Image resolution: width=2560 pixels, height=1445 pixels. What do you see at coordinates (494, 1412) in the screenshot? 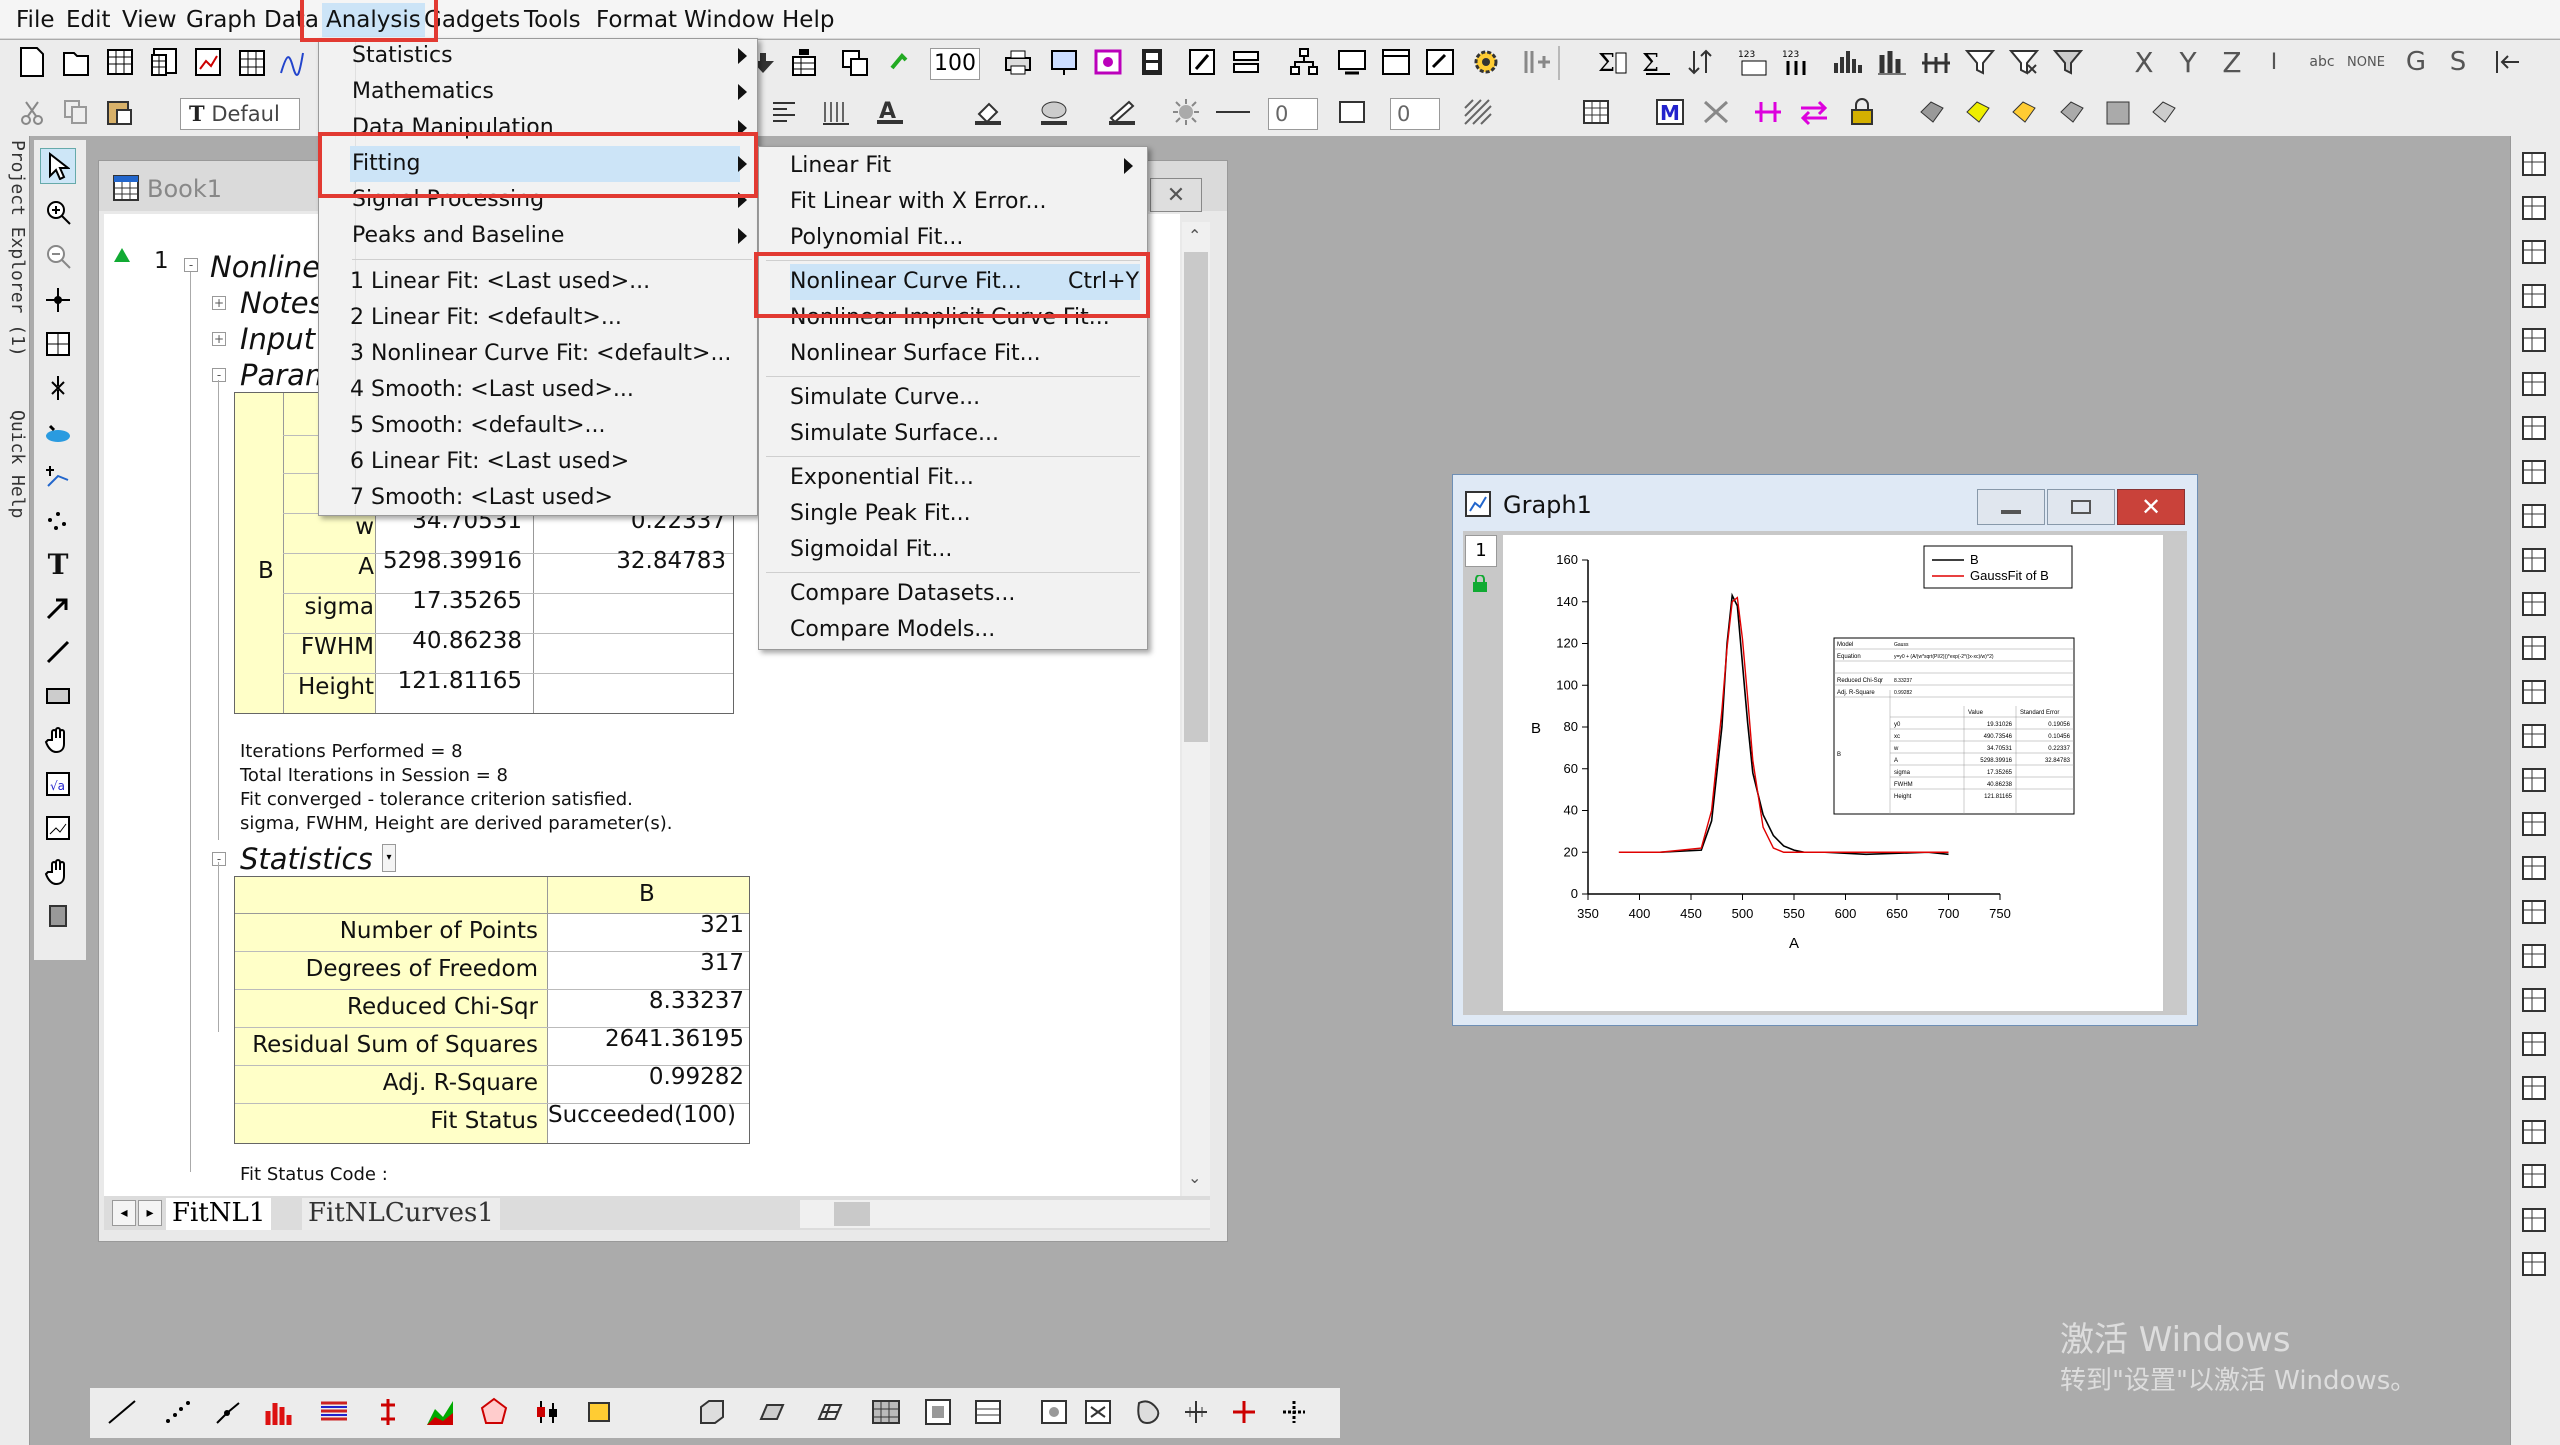
I see `polar-plot-icon` at bounding box center [494, 1412].